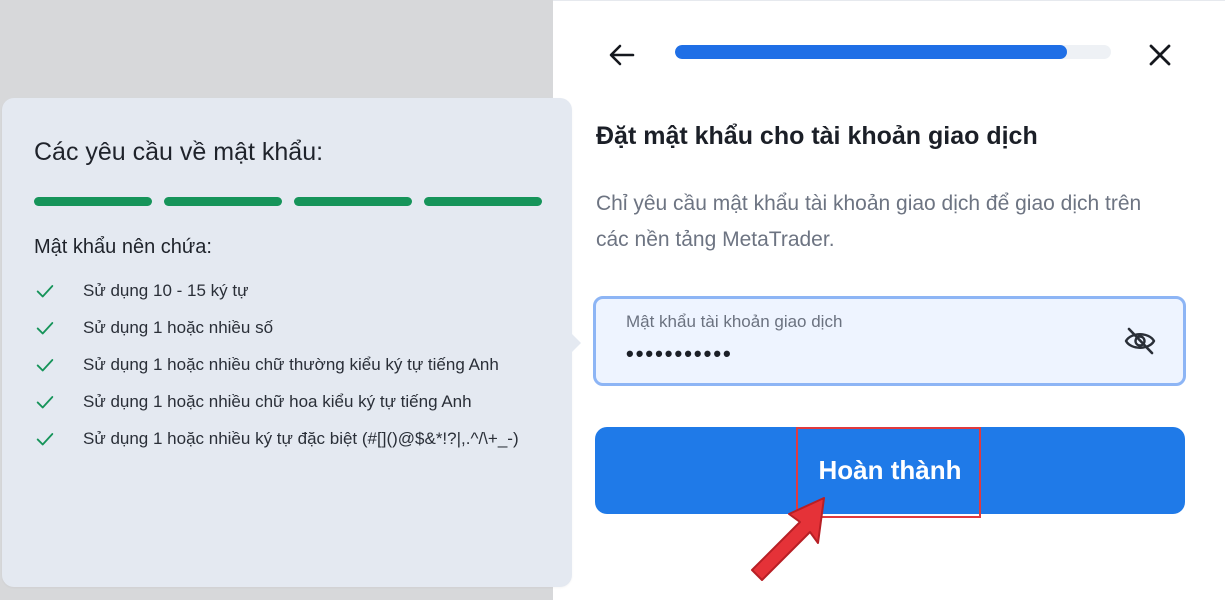 The image size is (1225, 600). I want to click on eye-off-icon, so click(1140, 341).